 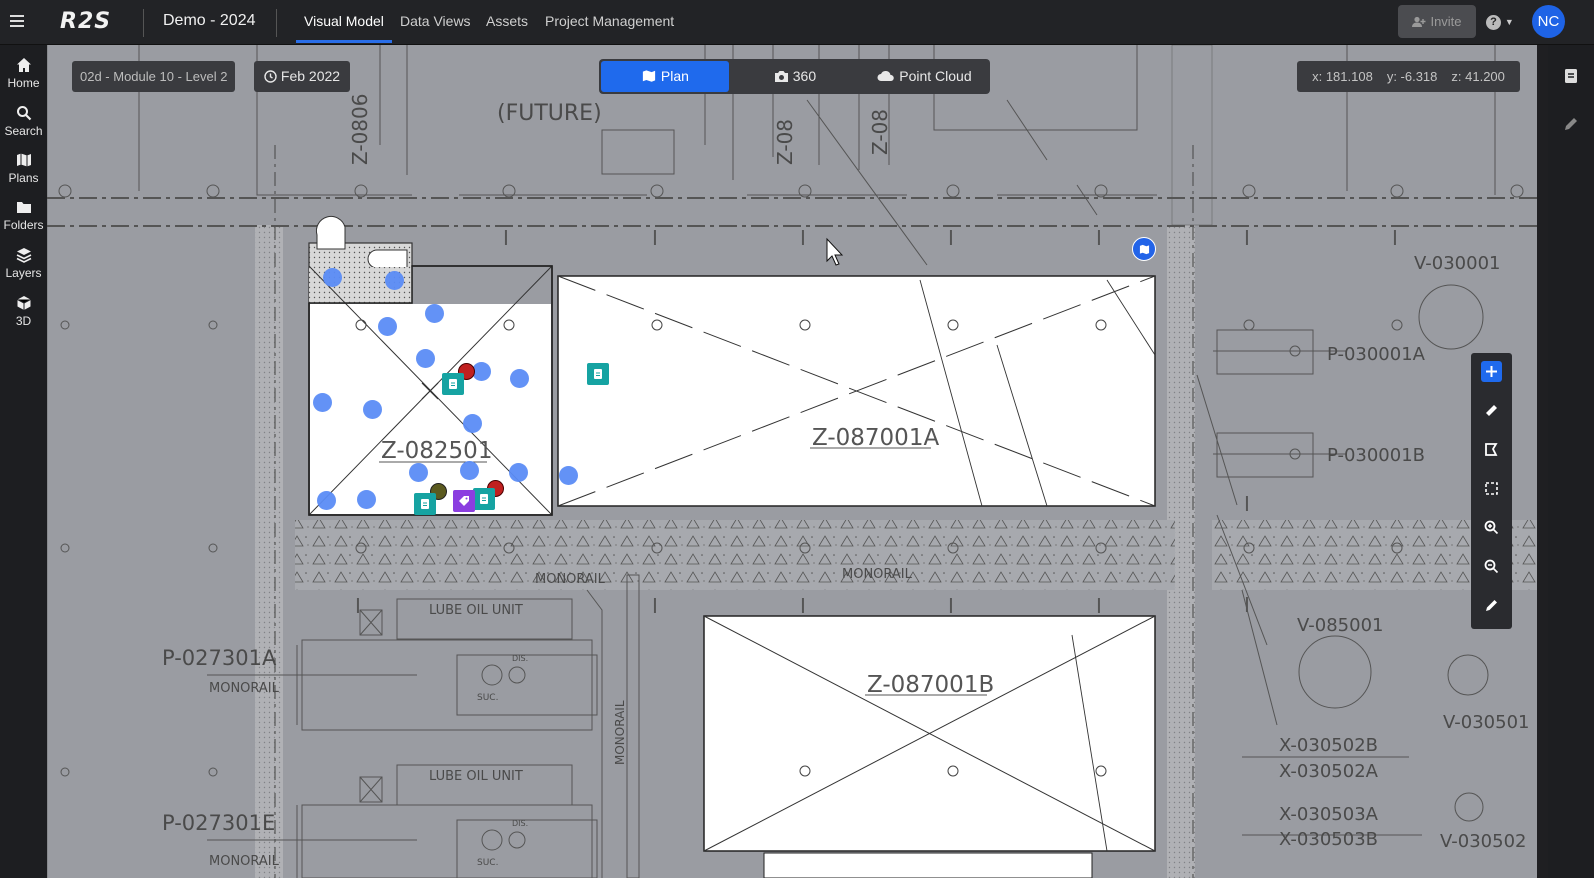 What do you see at coordinates (674, 76) in the screenshot?
I see `mode-label: Plan` at bounding box center [674, 76].